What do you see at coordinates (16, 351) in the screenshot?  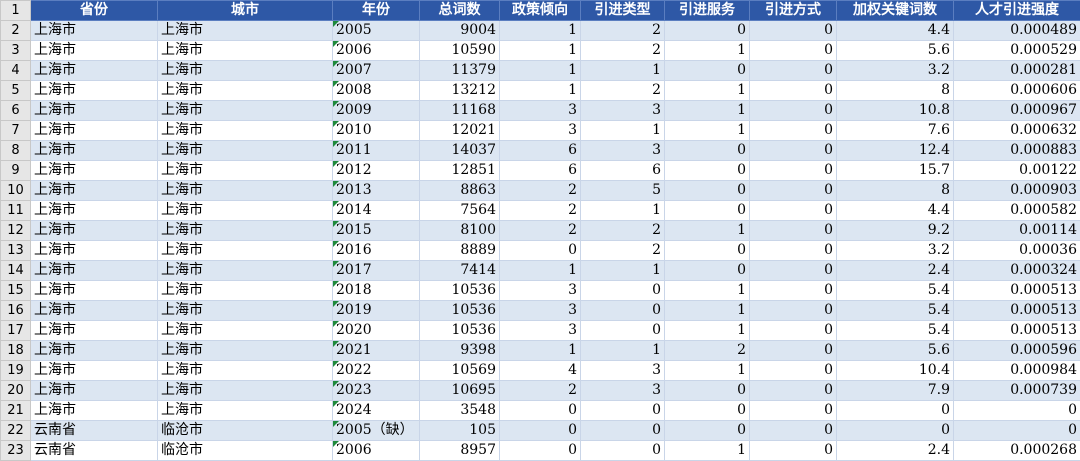 I see `row-number: 18` at bounding box center [16, 351].